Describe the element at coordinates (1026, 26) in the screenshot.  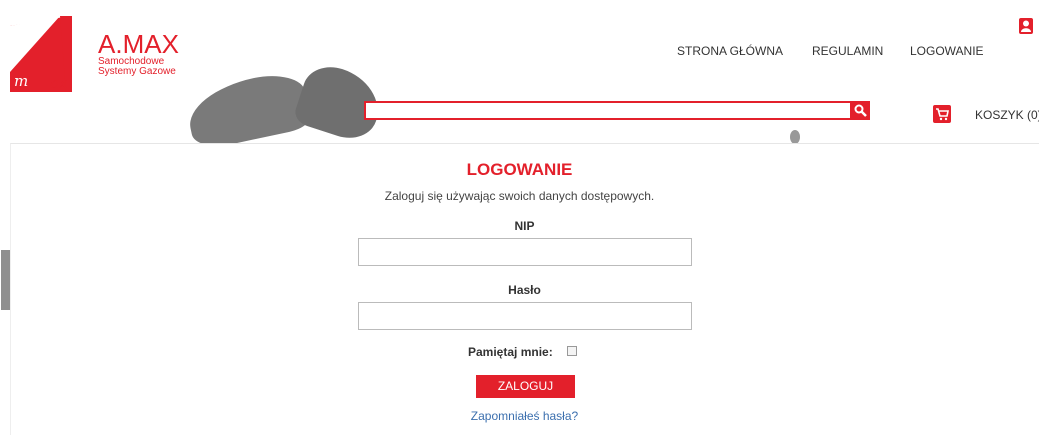
I see `user-icon` at that location.